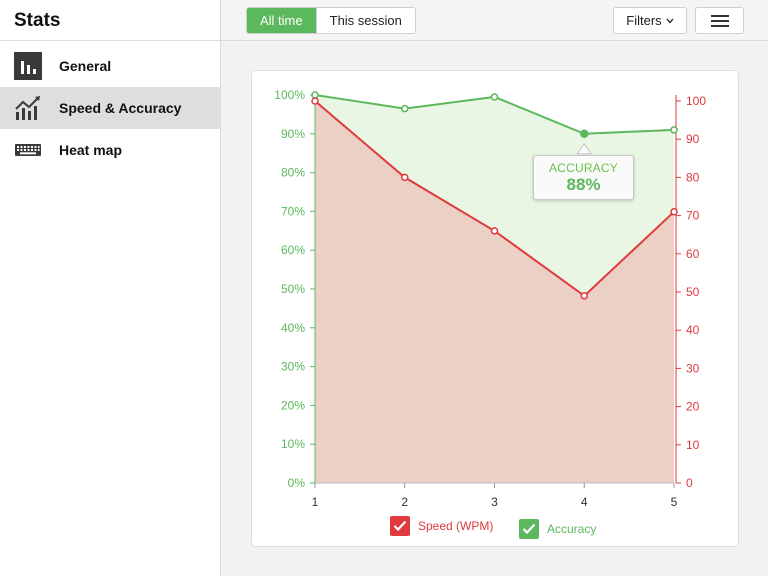 The image size is (768, 576). I want to click on sidebar-item-general: General, so click(110, 66).